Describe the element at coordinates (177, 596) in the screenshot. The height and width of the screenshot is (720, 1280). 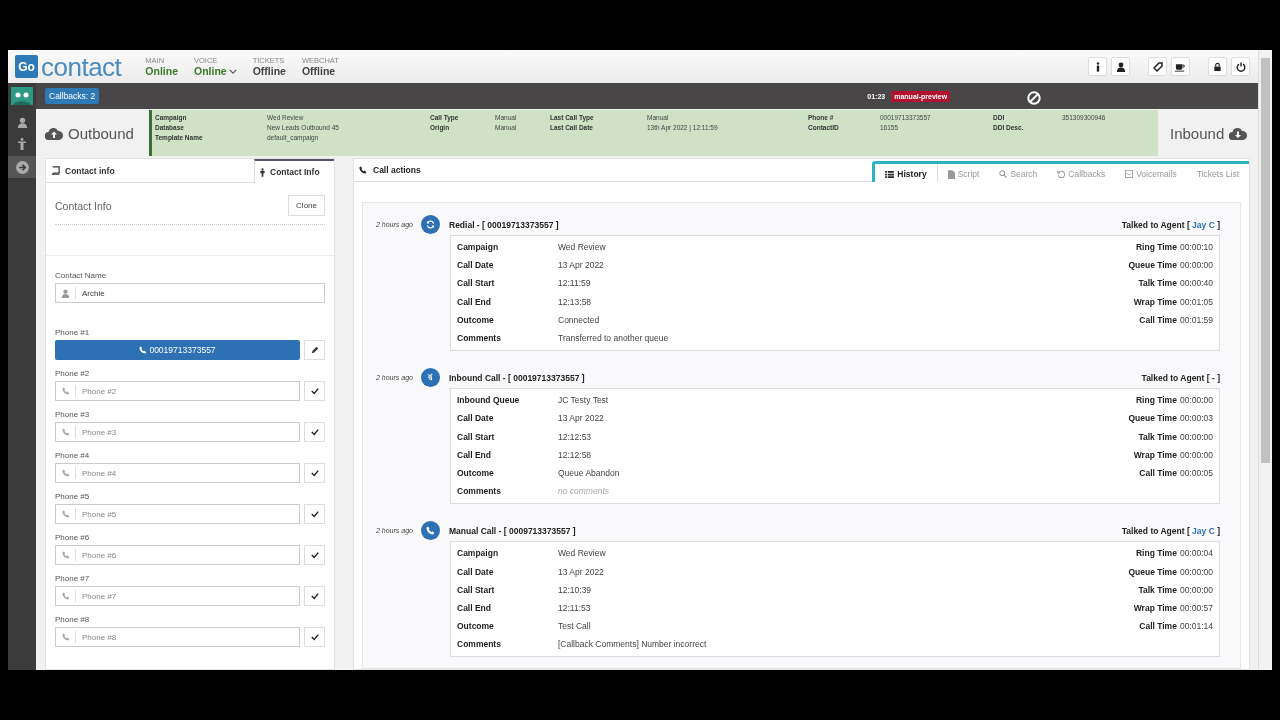
I see `phone-field: Phone #7` at that location.